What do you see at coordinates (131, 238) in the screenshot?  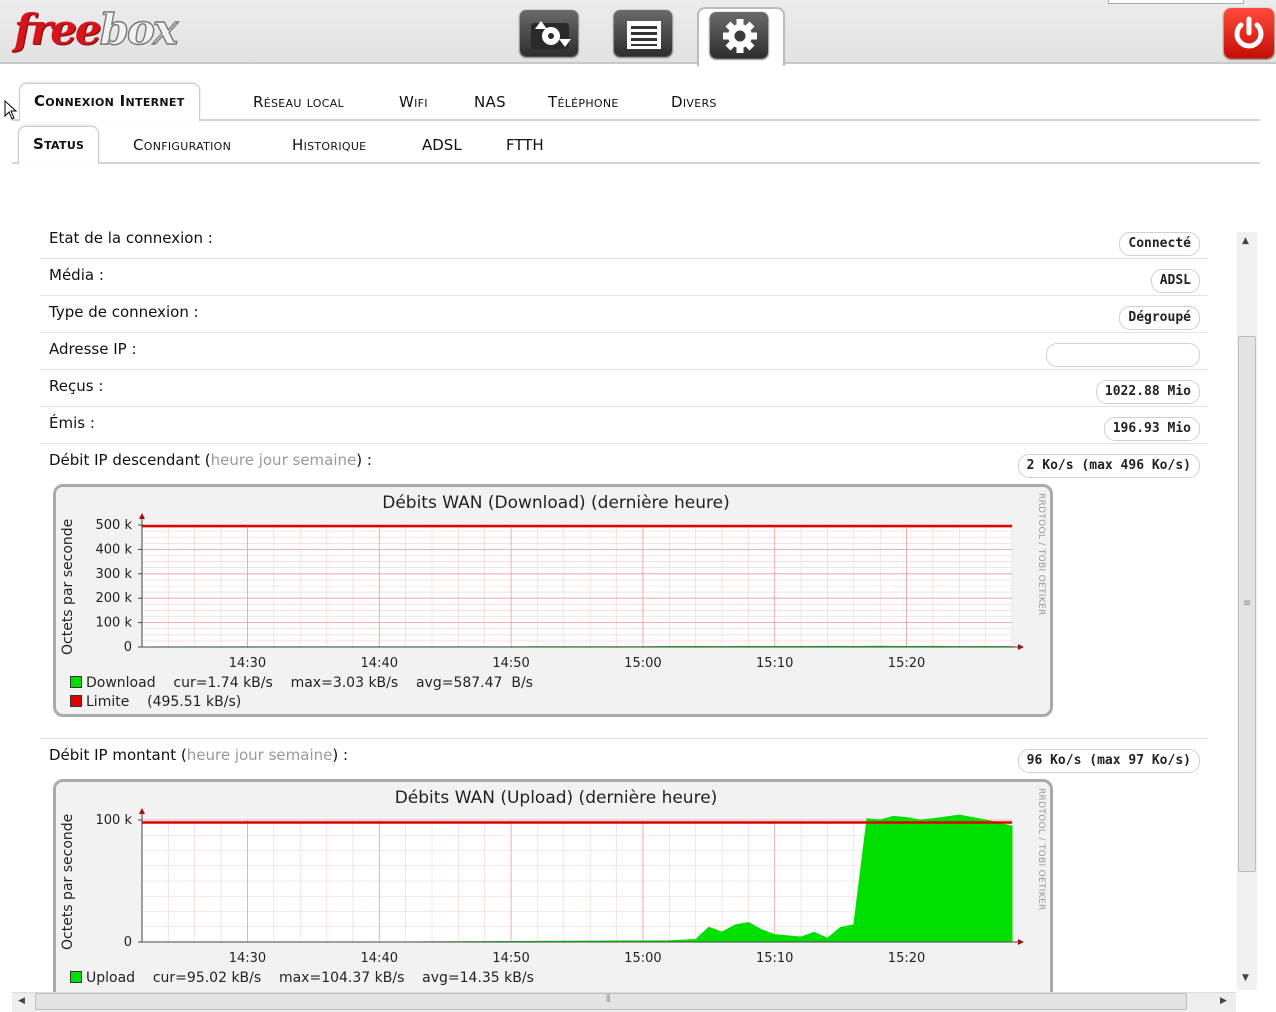 I see `etat-label: Etat de la connexion :` at bounding box center [131, 238].